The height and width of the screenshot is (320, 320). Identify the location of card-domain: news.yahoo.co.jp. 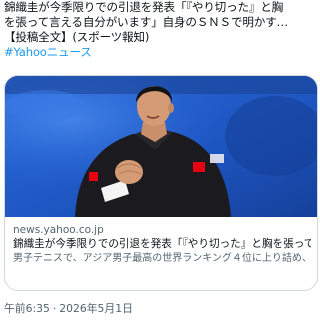
(58, 230).